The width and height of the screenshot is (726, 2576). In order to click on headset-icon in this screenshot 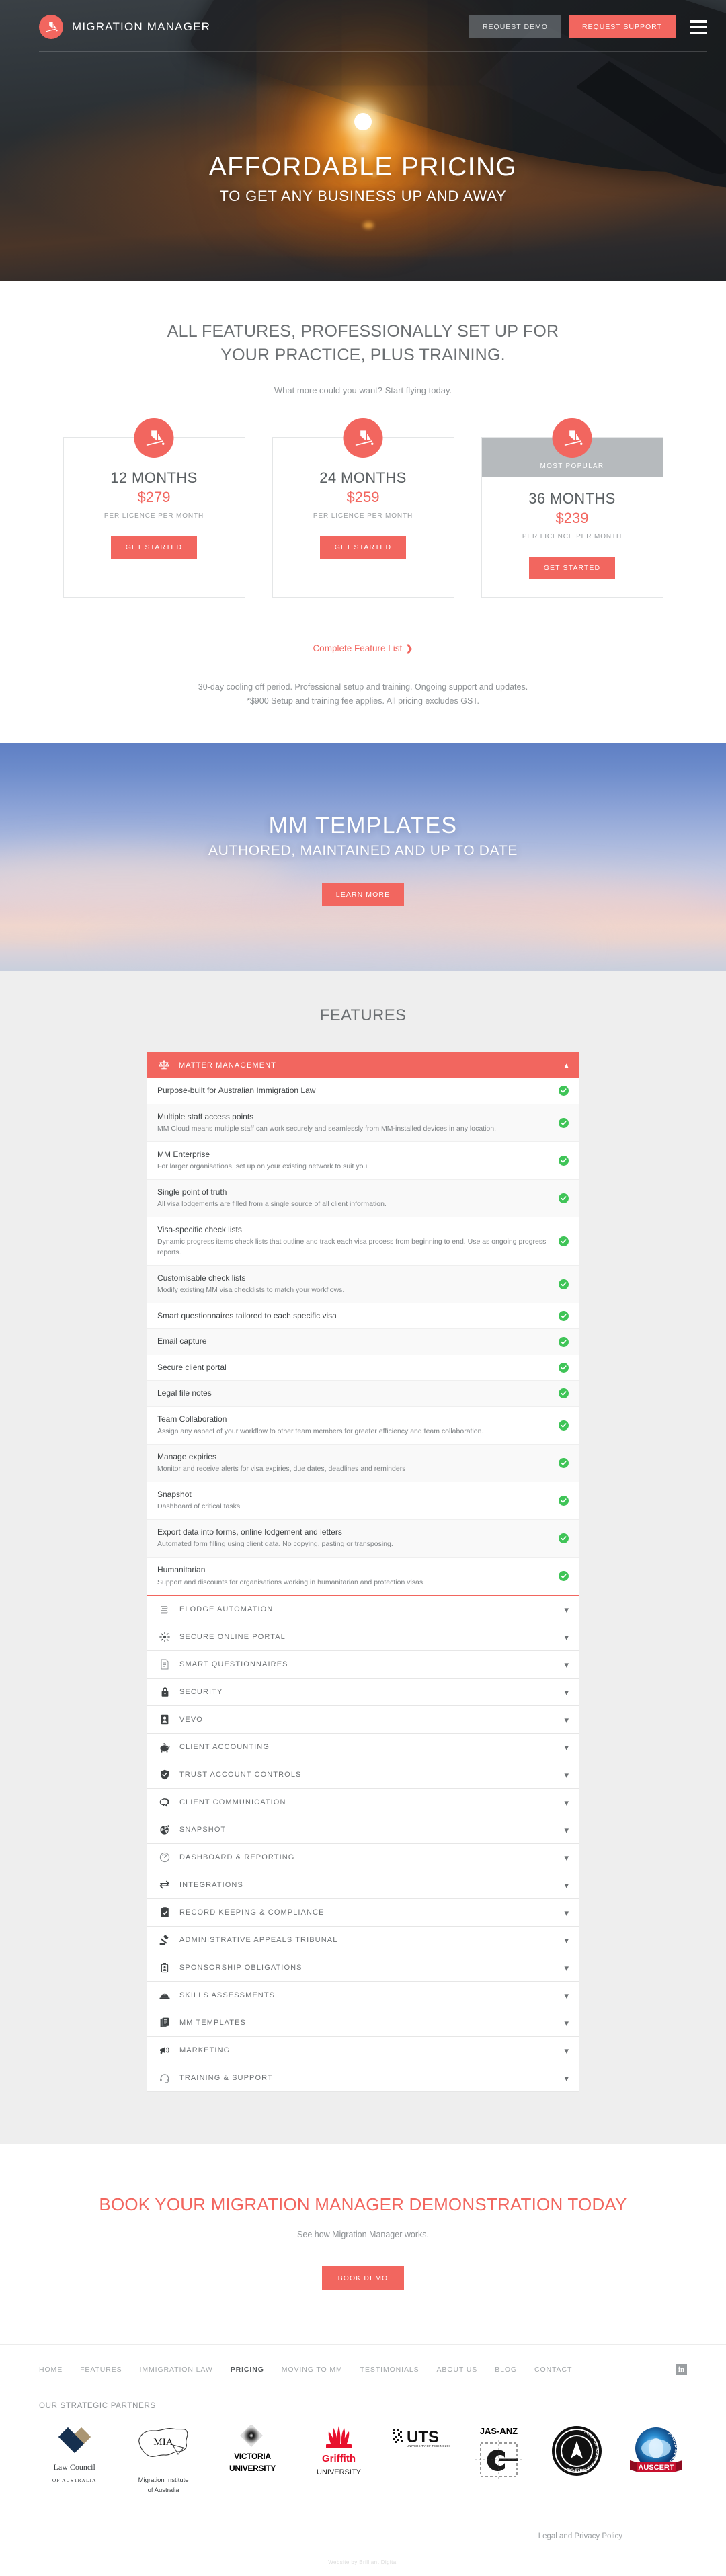, I will do `click(164, 2078)`.